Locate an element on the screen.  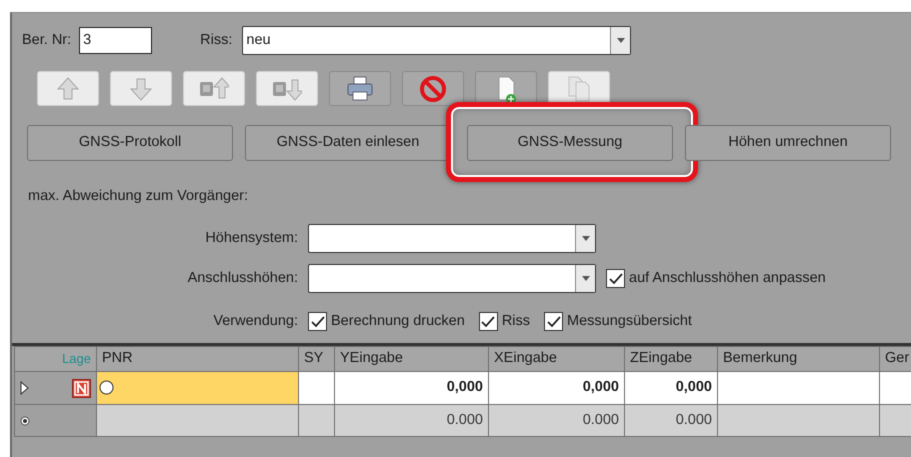
toolbar-button is located at coordinates (360, 88).